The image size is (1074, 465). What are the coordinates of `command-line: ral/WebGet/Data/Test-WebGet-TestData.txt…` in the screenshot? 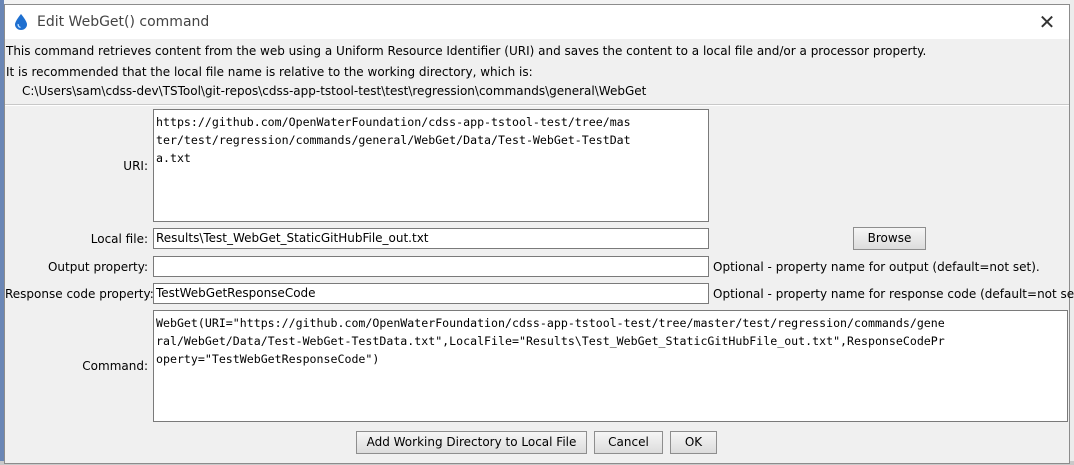 It's located at (550, 341).